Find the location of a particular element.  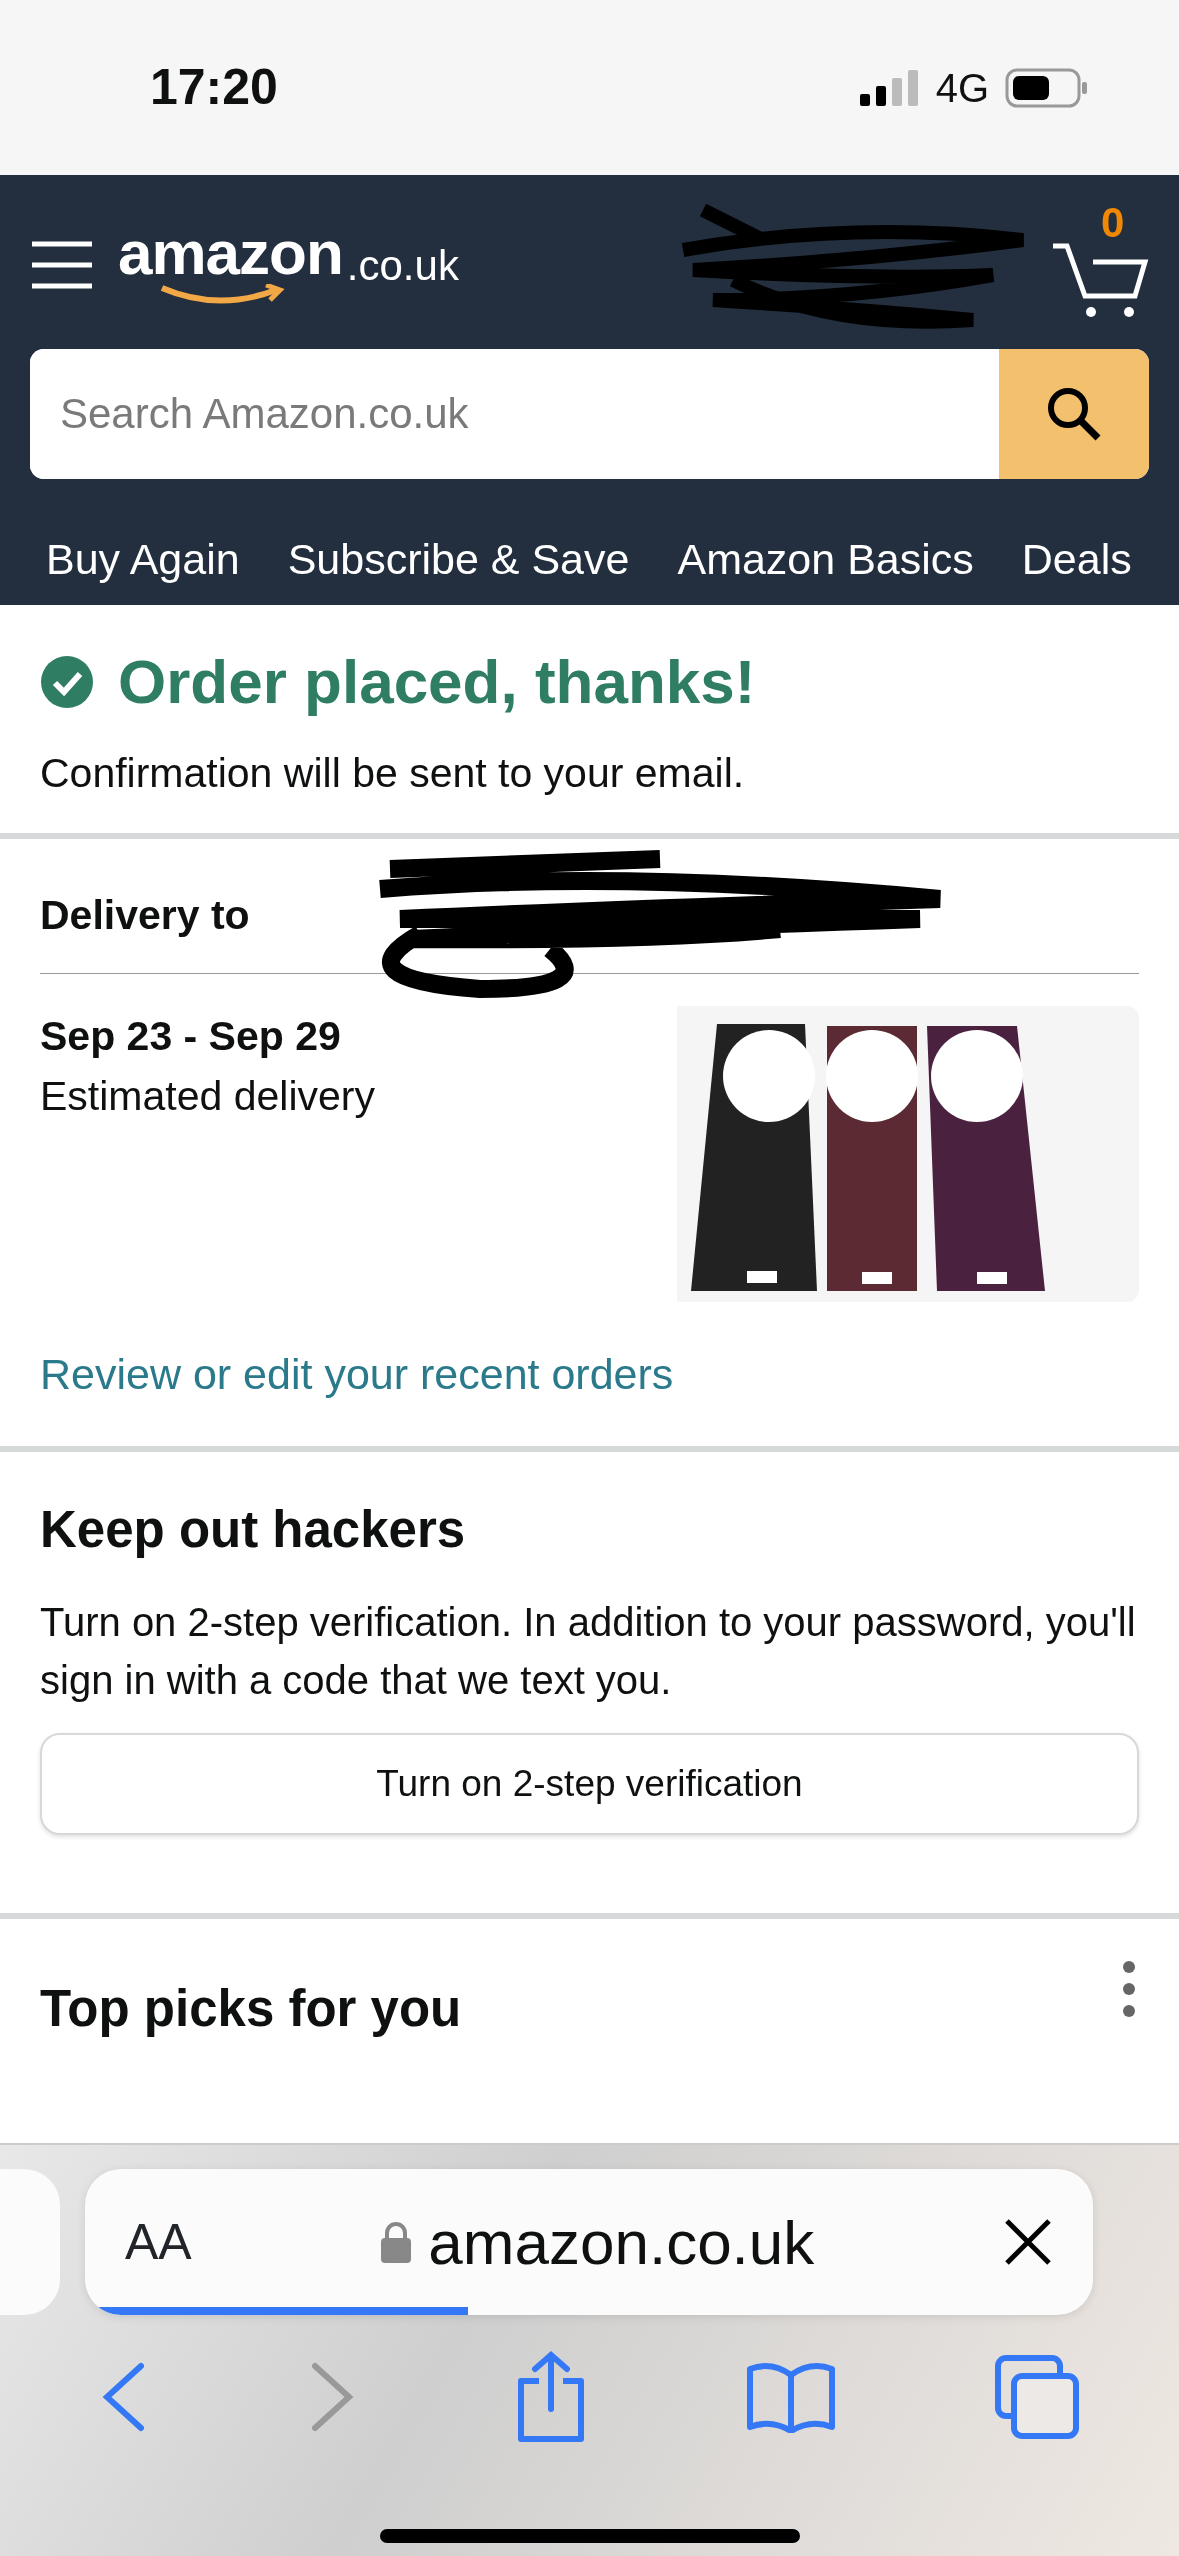

status-time: 17:20 is located at coordinates (214, 87).